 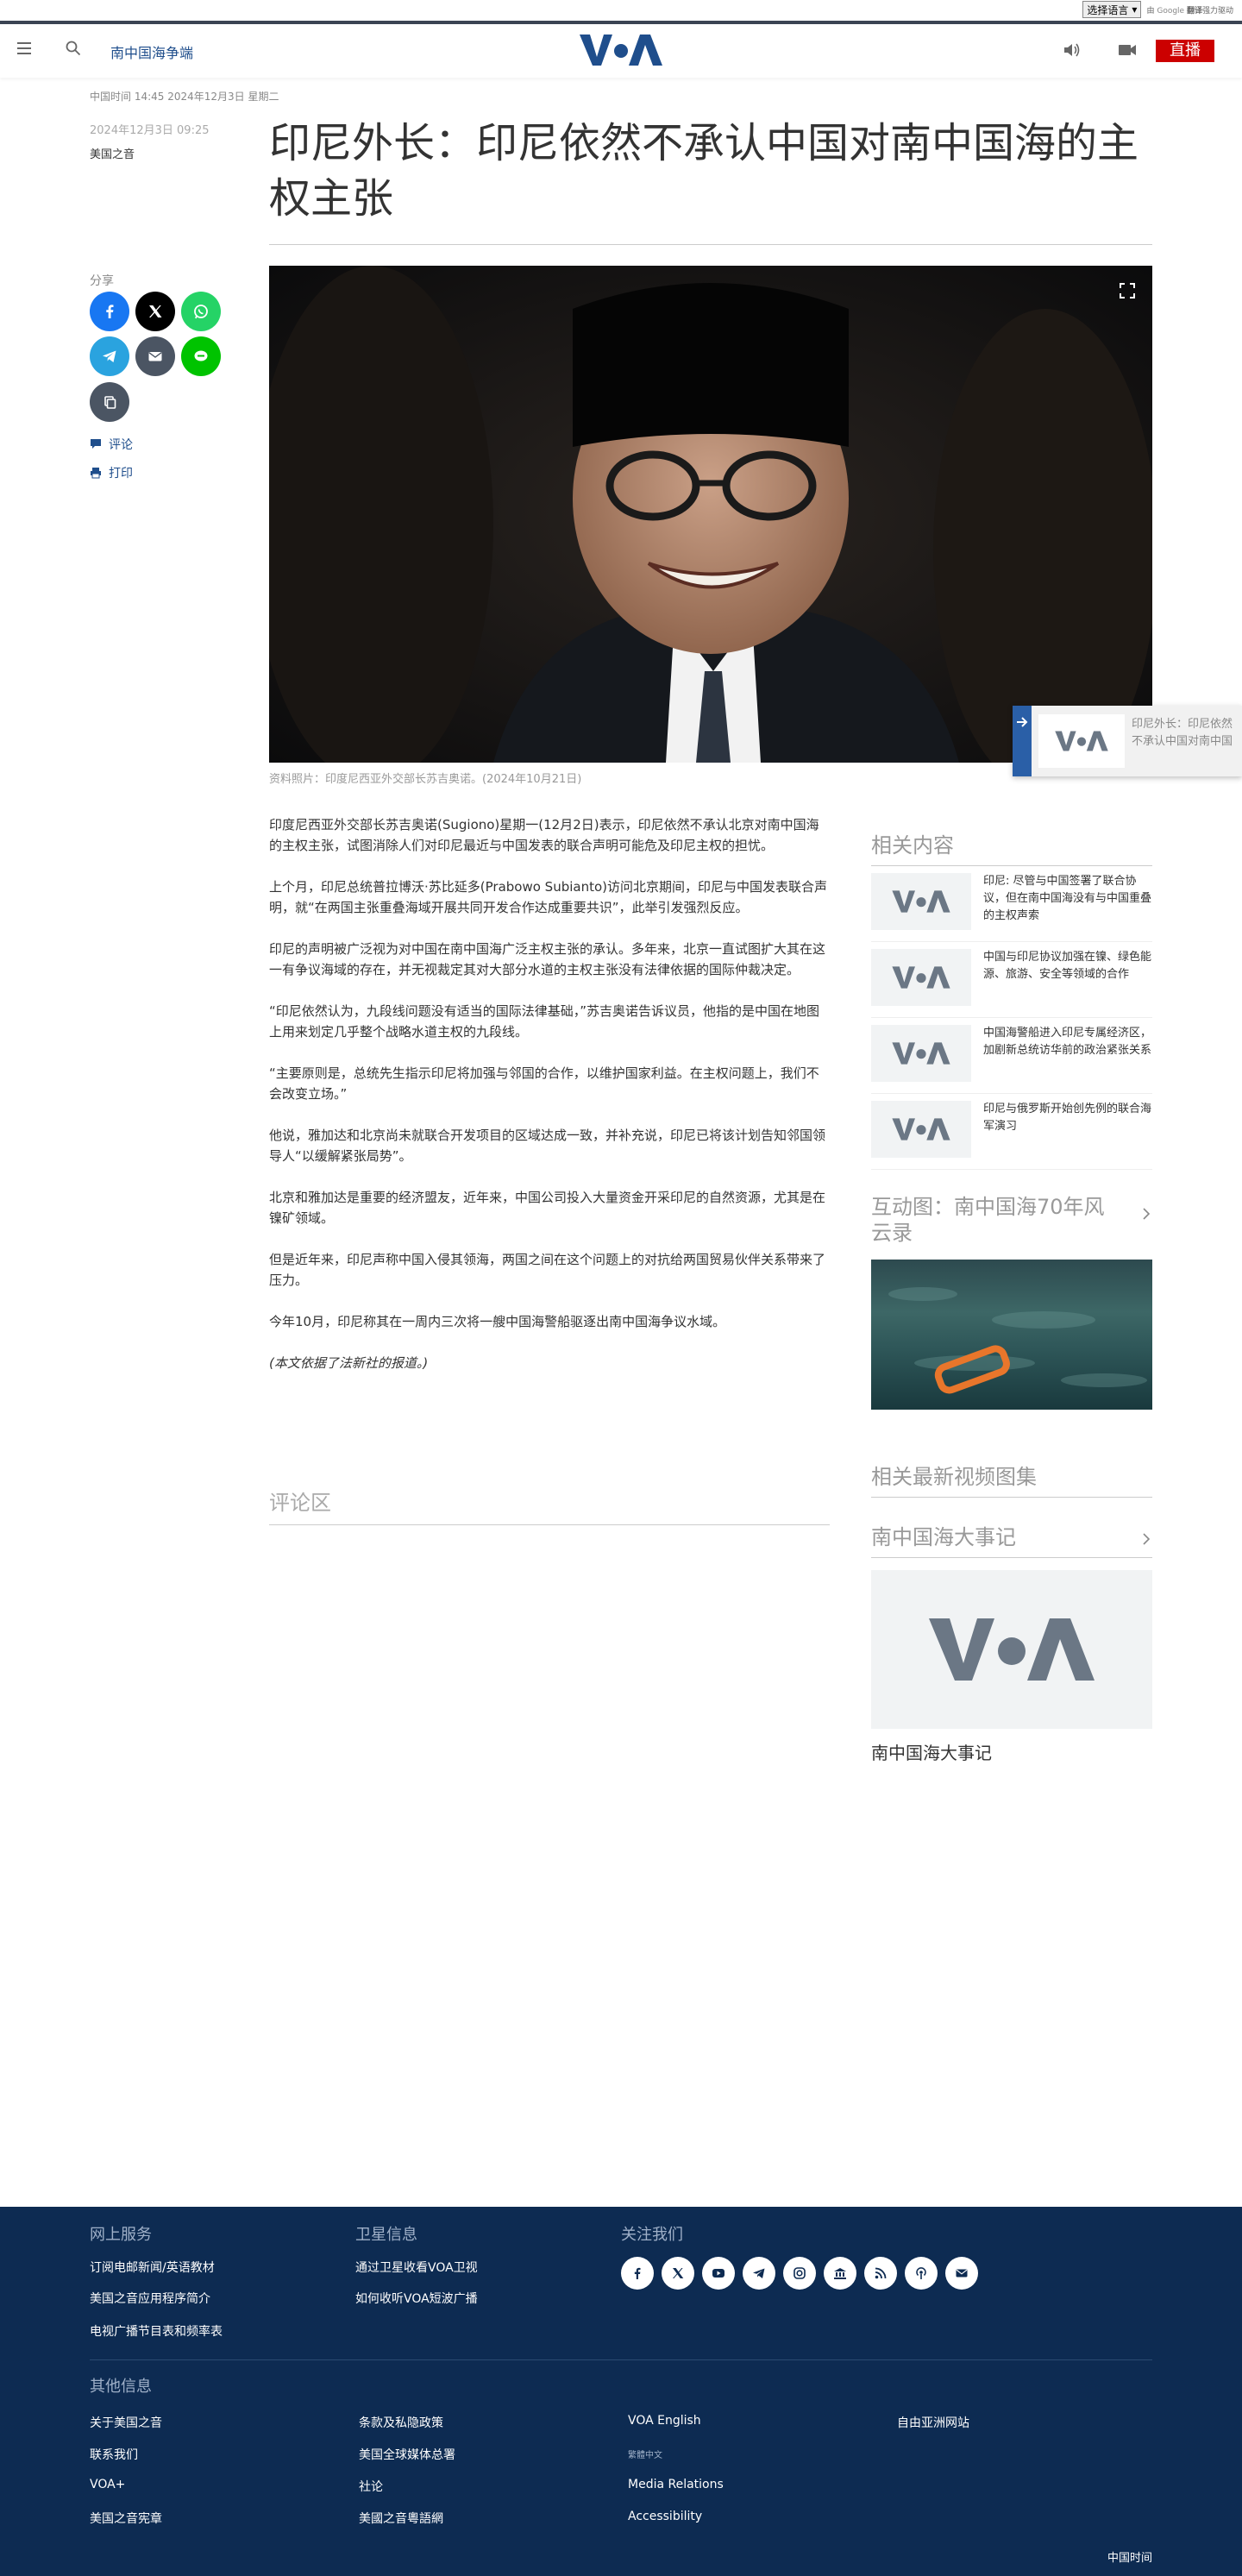 I want to click on audio-icon, so click(x=1072, y=50).